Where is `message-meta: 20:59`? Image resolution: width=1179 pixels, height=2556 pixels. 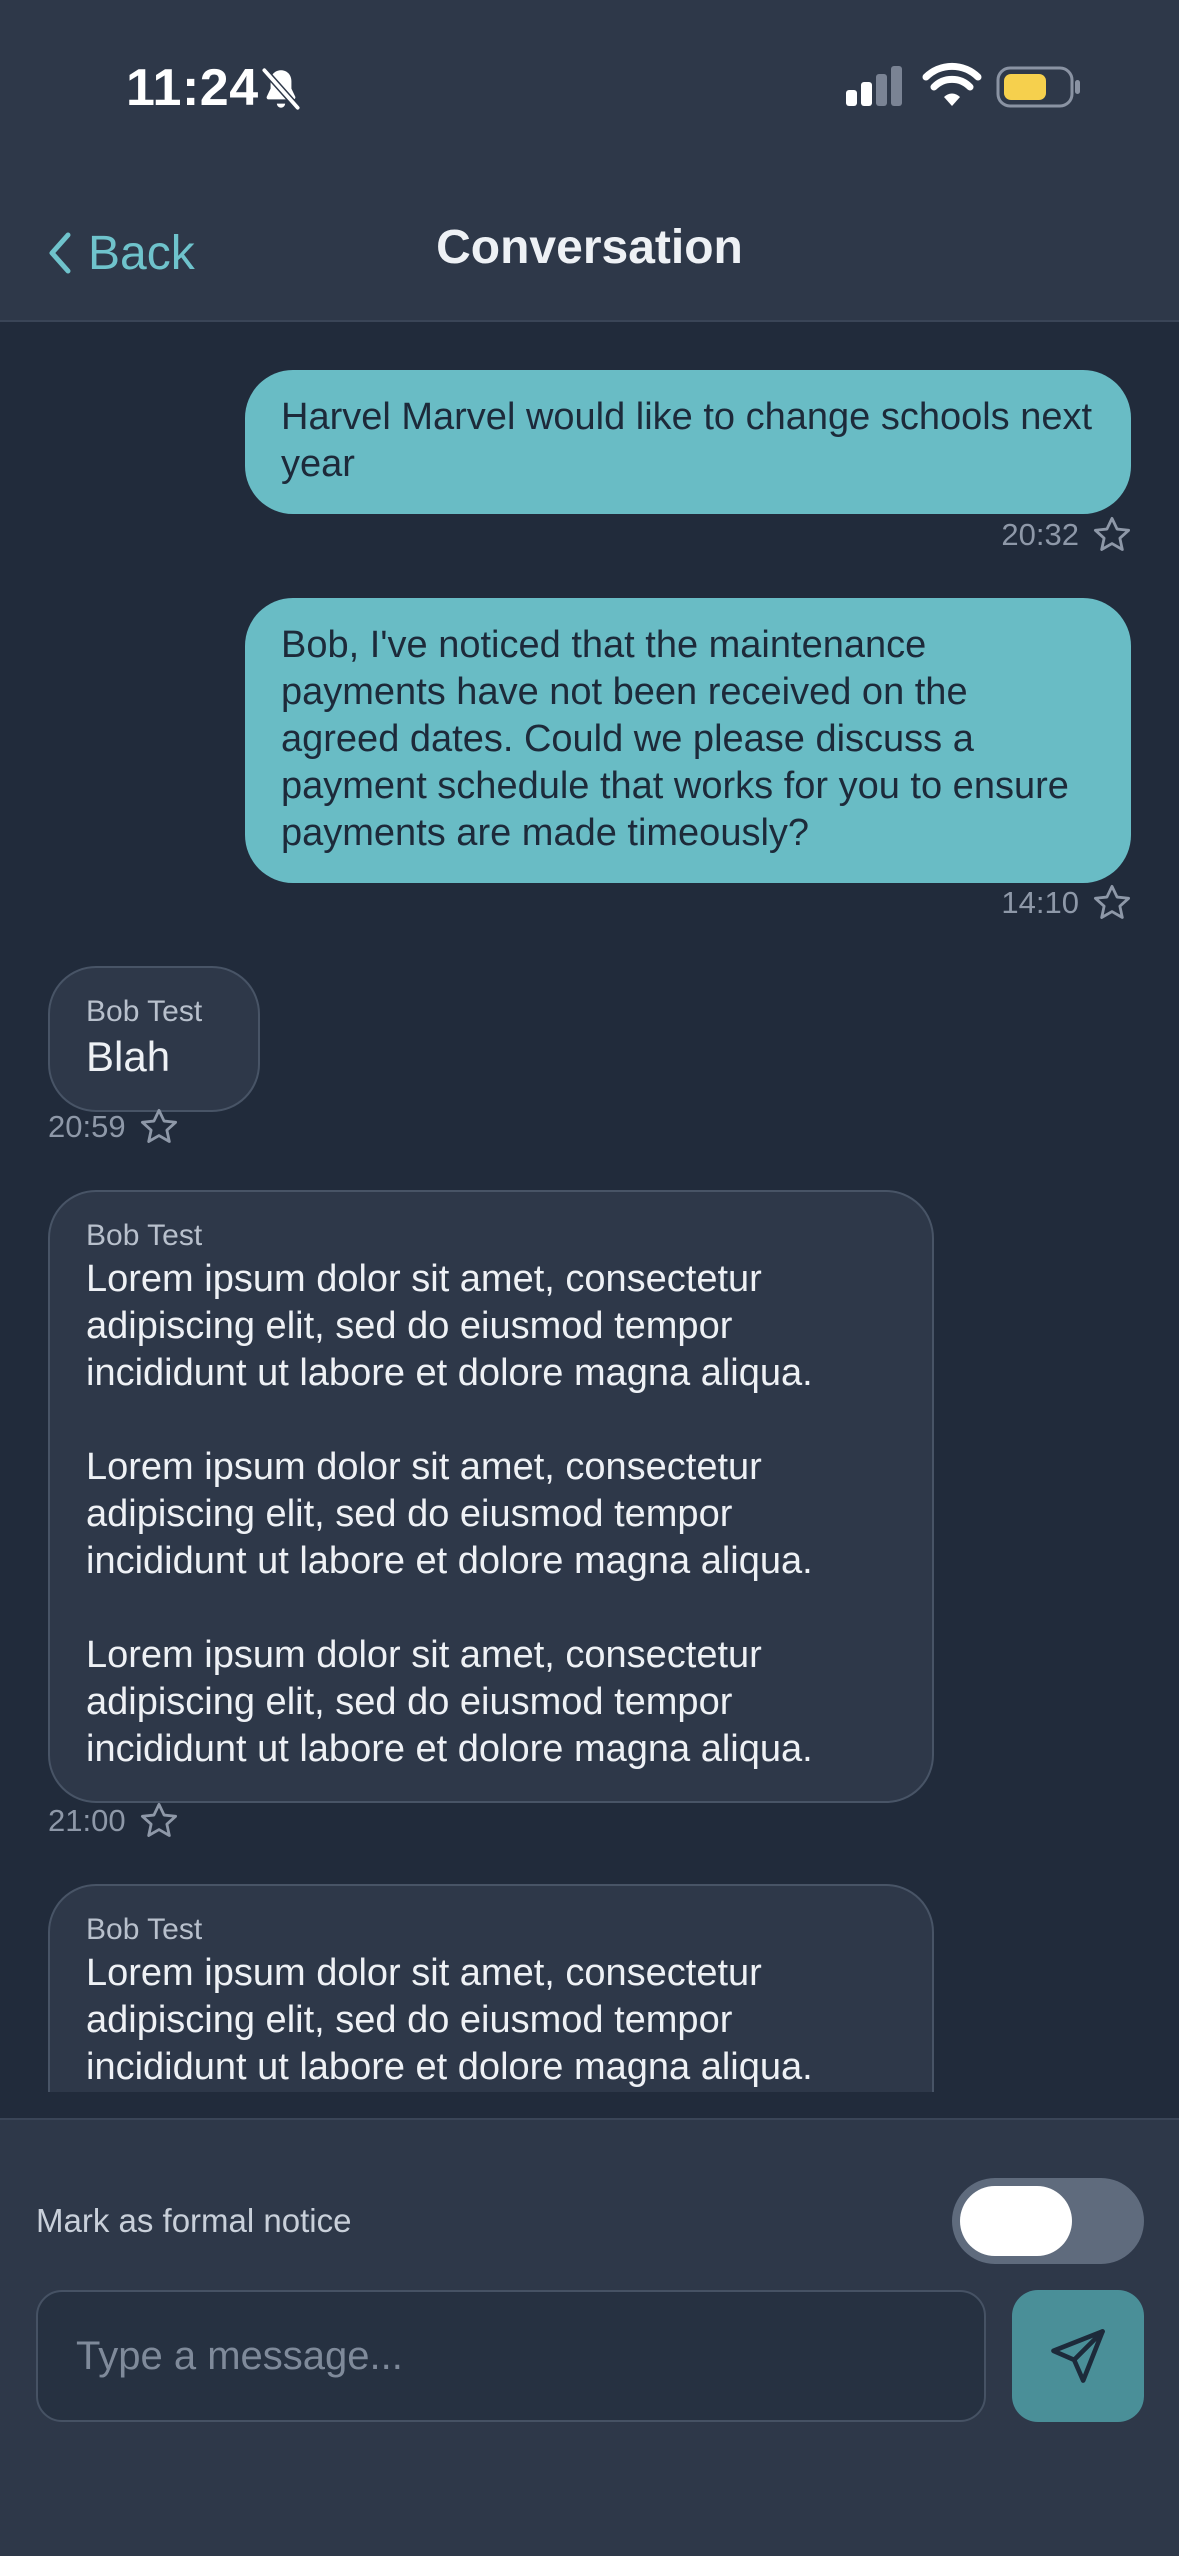 message-meta: 20:59 is located at coordinates (114, 1127).